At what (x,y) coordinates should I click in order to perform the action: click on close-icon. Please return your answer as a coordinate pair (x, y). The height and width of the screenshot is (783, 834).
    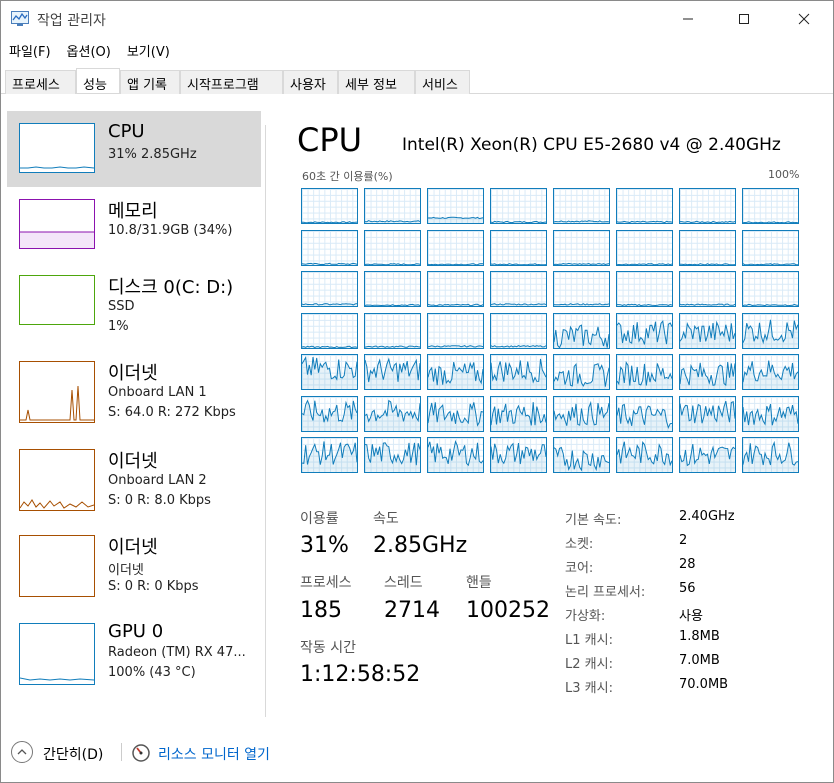
    Looking at the image, I should click on (804, 19).